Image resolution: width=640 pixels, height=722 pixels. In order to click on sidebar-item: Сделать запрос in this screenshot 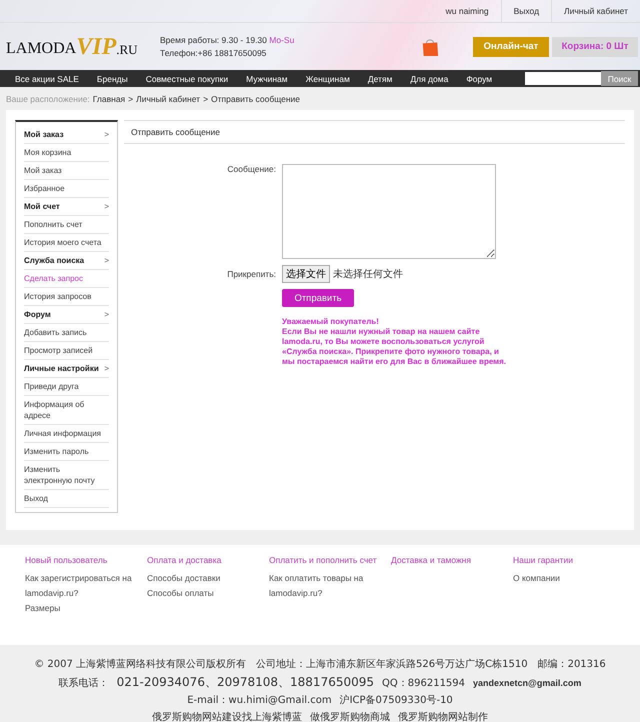, I will do `click(66, 279)`.